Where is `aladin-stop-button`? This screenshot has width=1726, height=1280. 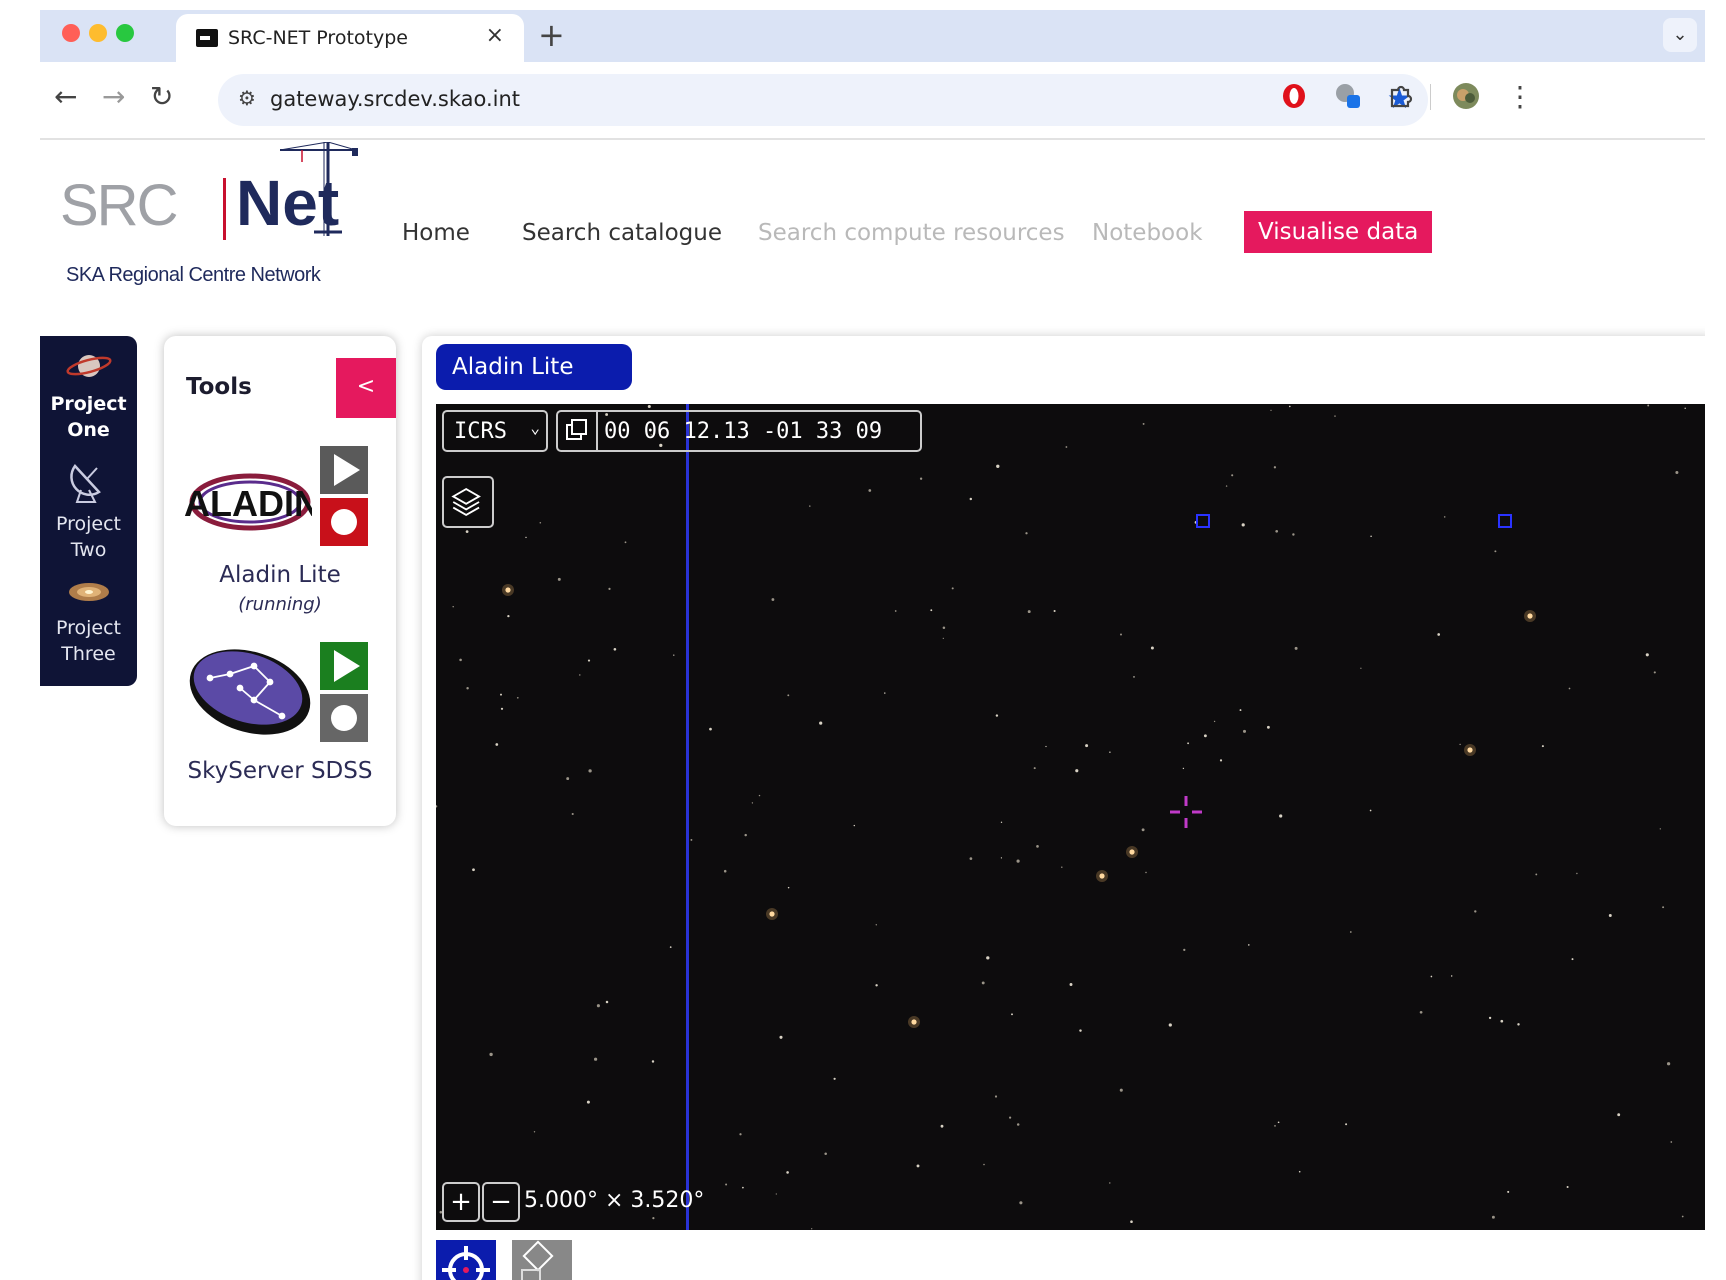
aladin-stop-button is located at coordinates (344, 522).